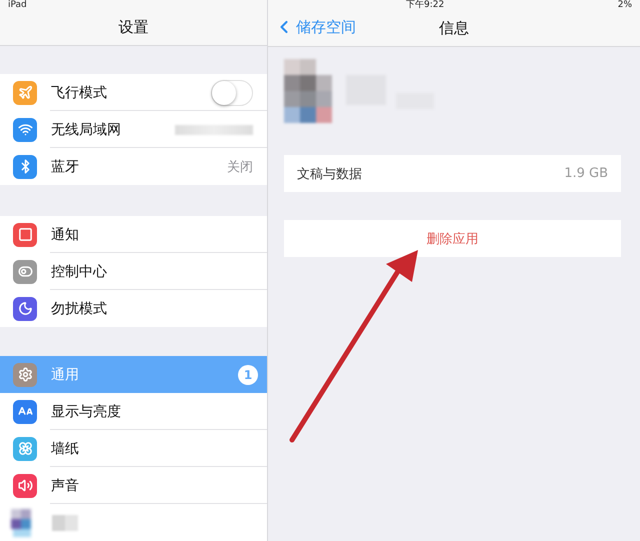  I want to click on status-time: 下午9:22, so click(425, 5).